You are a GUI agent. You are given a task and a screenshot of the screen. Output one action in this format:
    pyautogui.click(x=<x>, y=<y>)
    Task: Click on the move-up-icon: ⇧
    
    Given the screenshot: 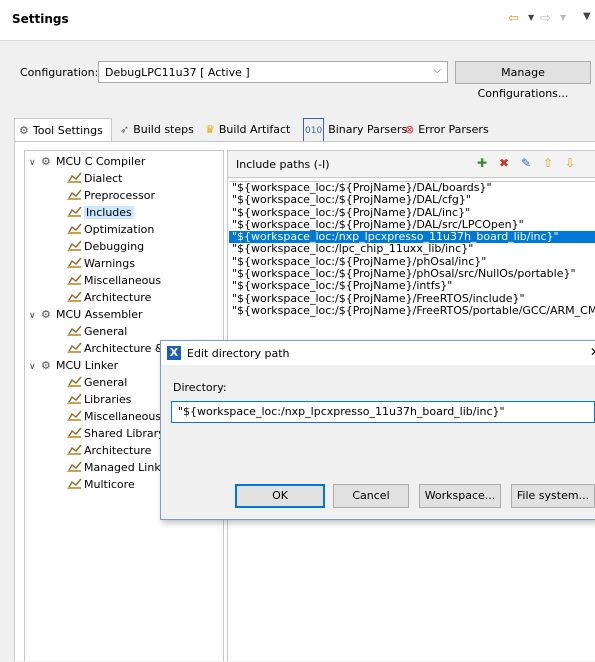 What is the action you would take?
    pyautogui.click(x=548, y=163)
    